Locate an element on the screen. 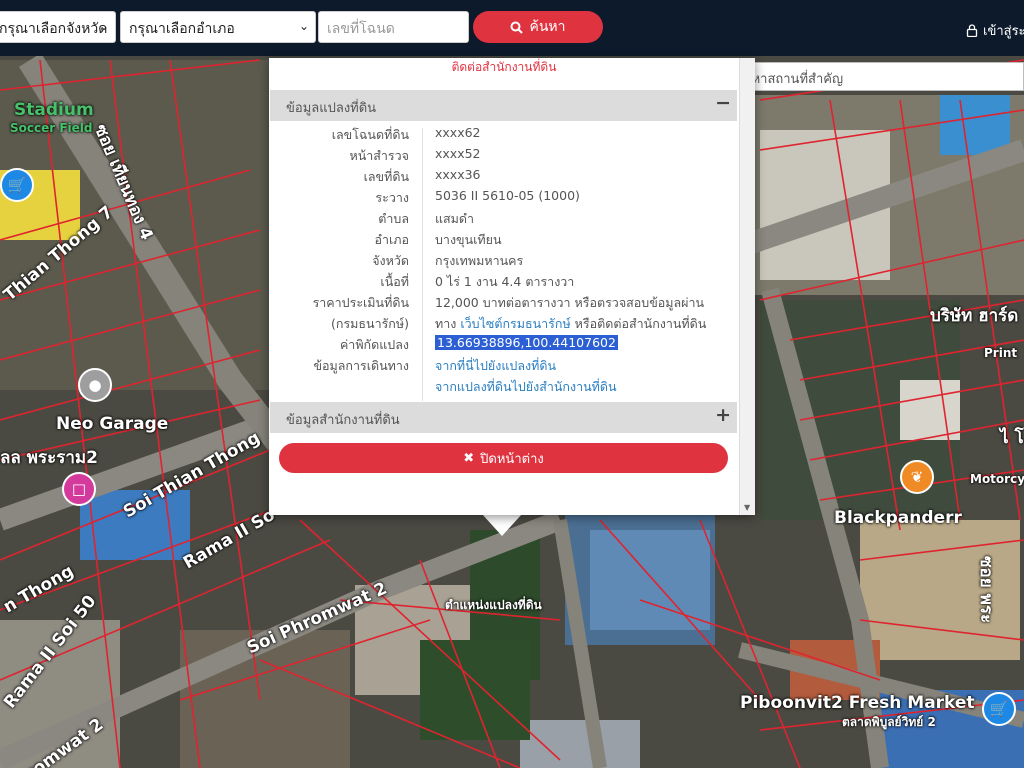 Image resolution: width=1024 pixels, height=768 pixels. row-value-prefix: ทาง is located at coordinates (448, 323).